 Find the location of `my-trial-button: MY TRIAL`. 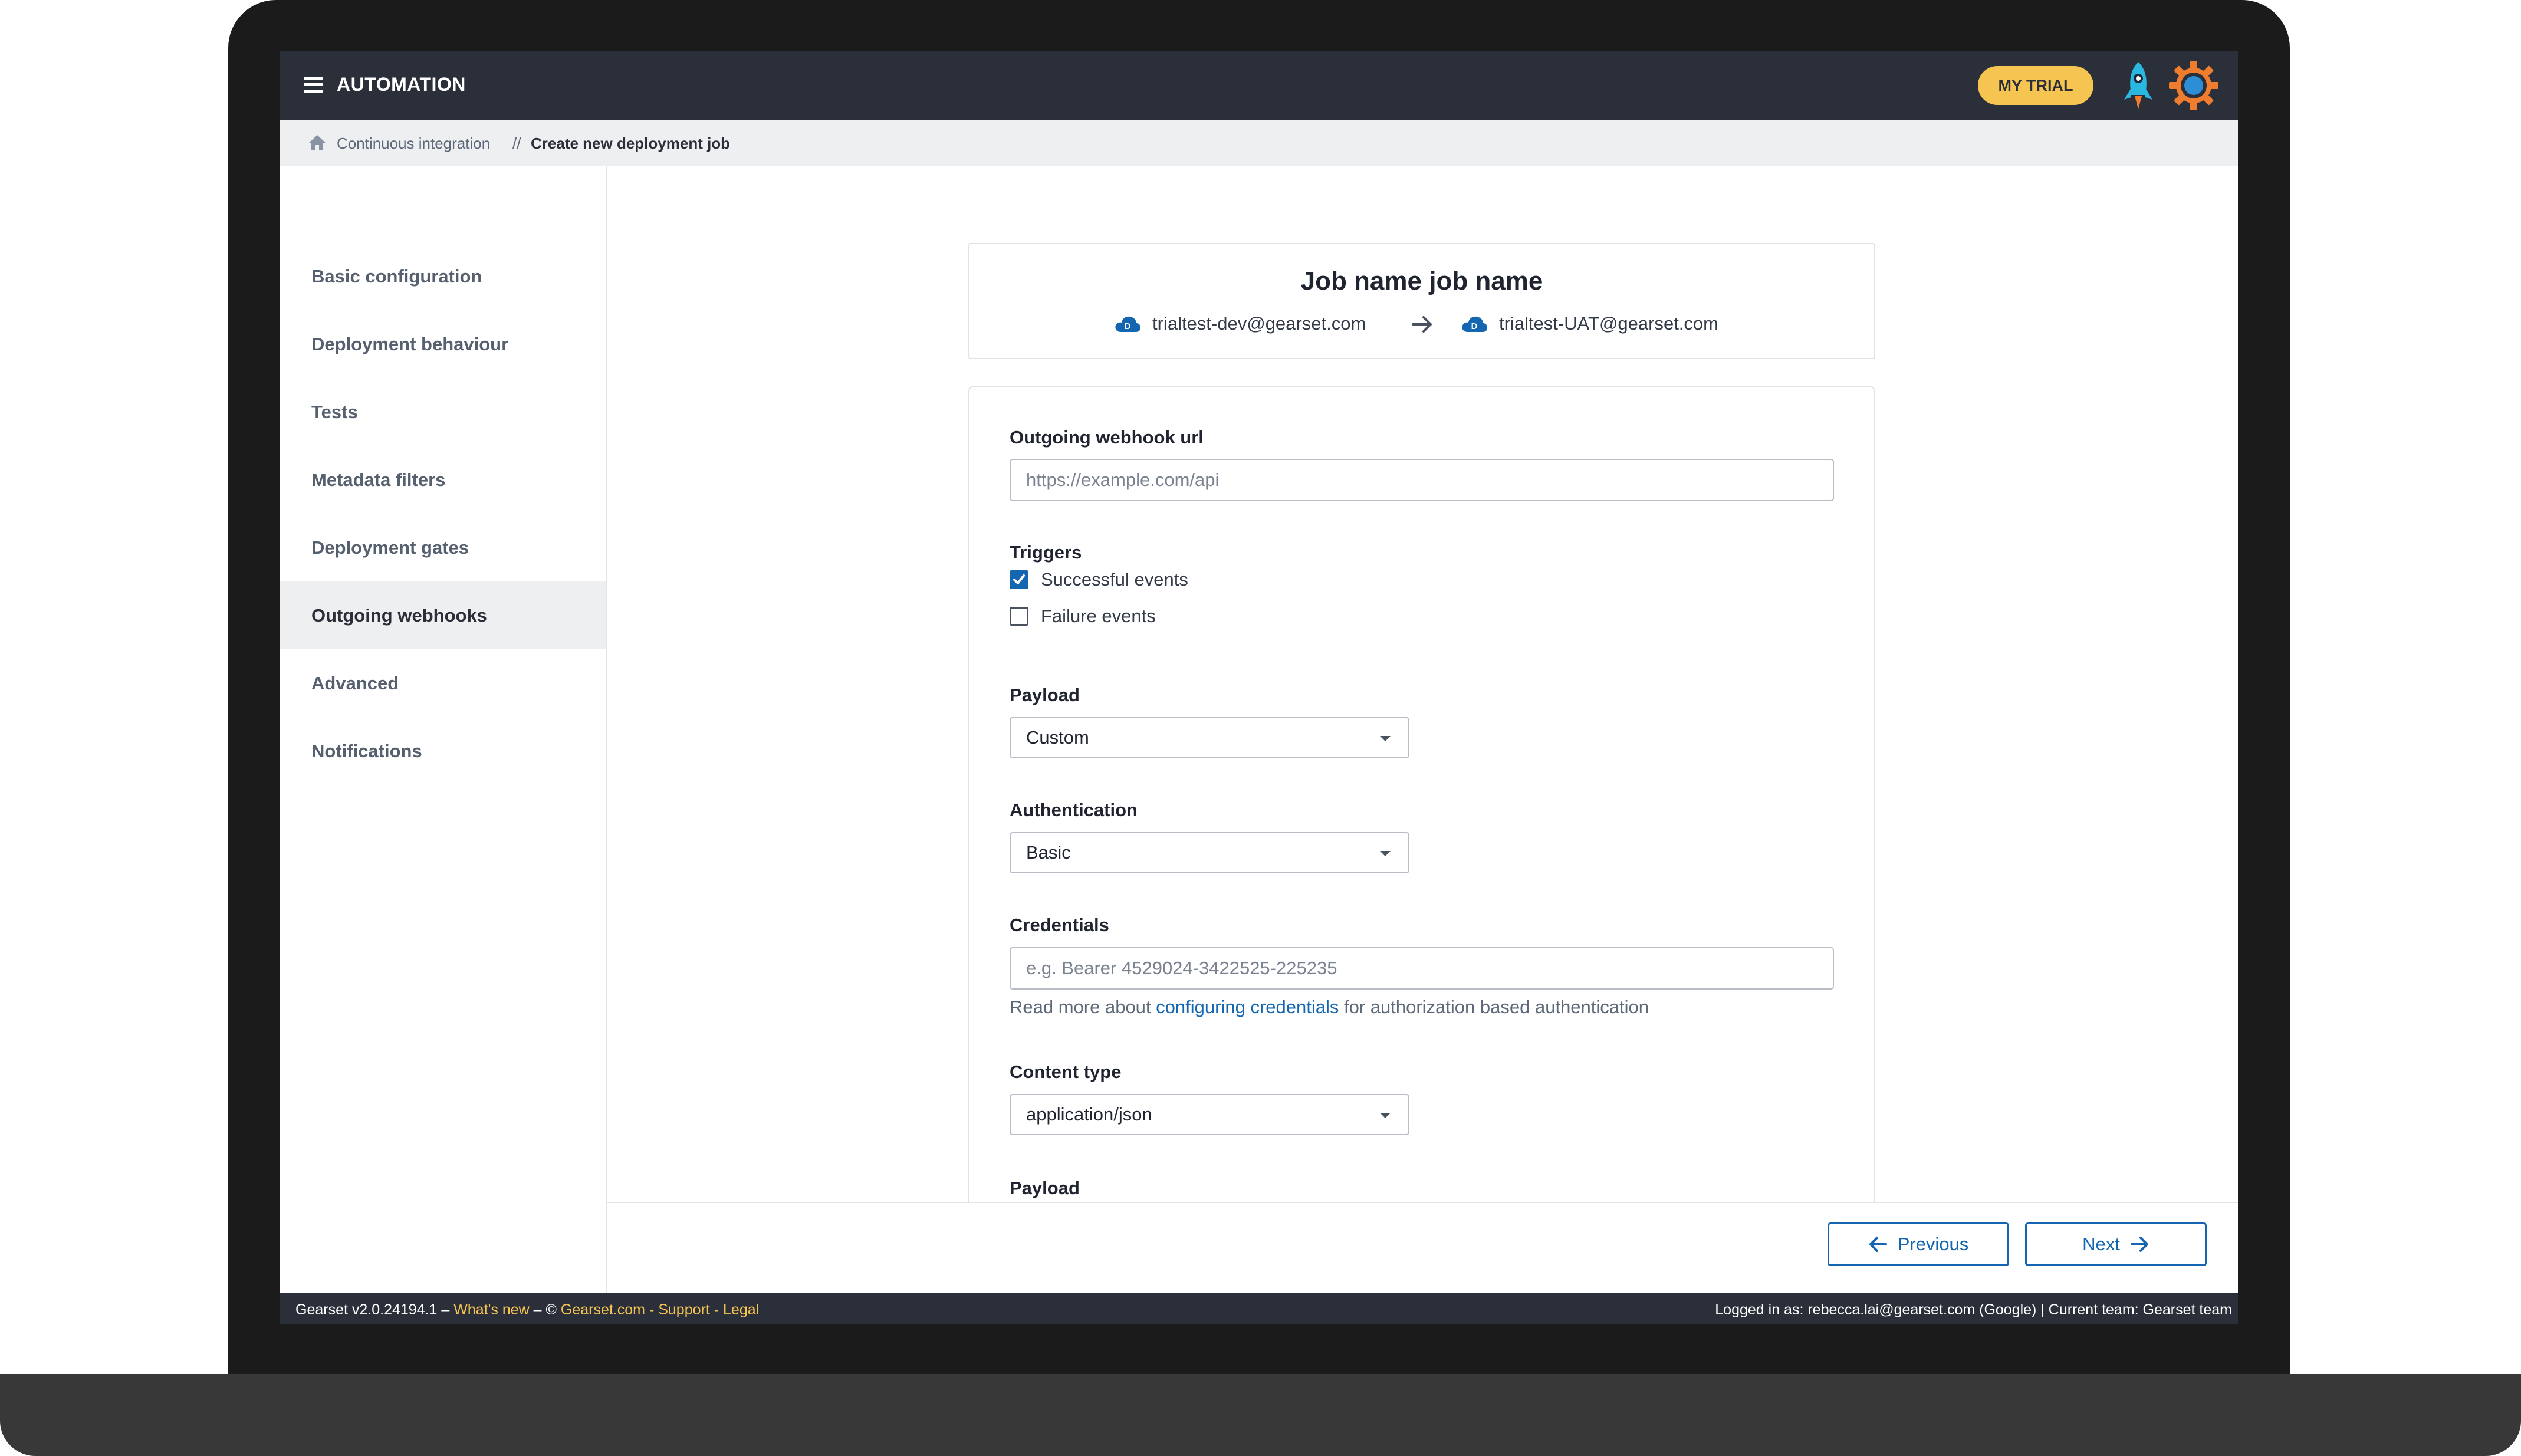

my-trial-button: MY TRIAL is located at coordinates (2035, 85).